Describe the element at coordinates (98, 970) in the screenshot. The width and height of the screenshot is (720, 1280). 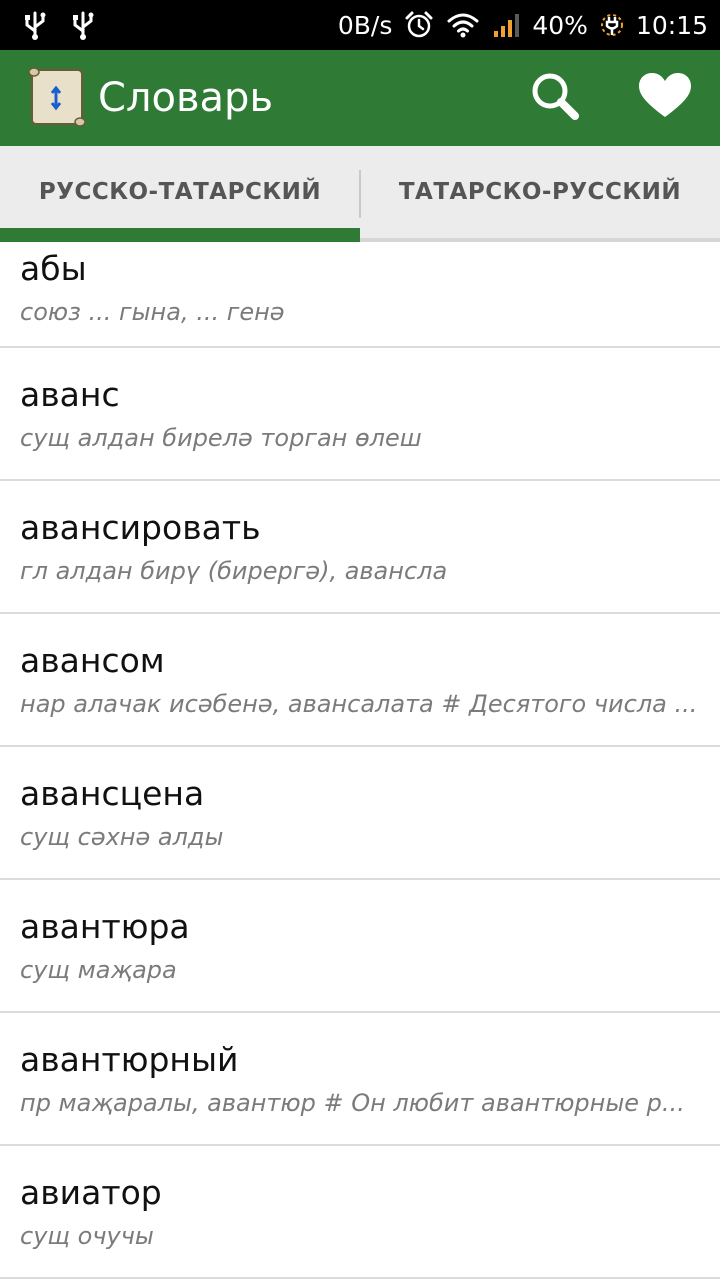
I see `entry-definition: сущ маҗара` at that location.